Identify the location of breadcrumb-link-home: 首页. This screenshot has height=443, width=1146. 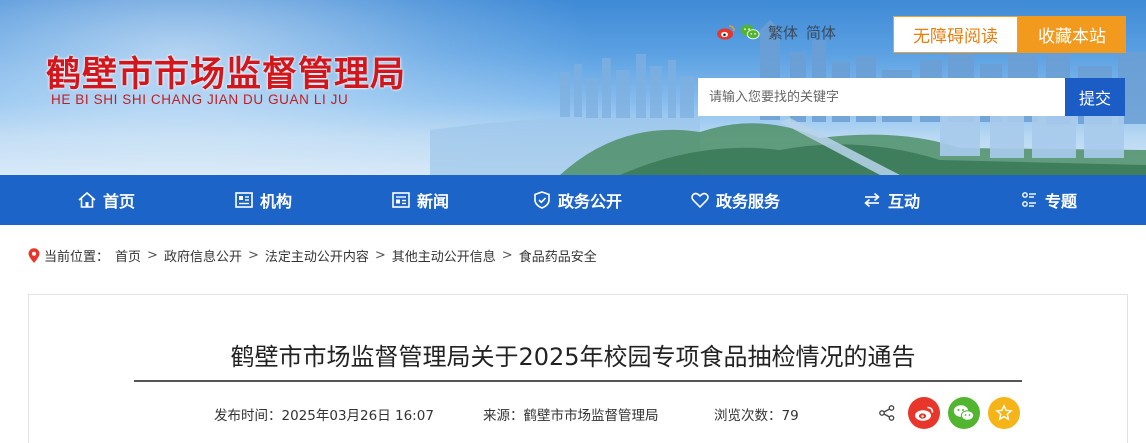
(128, 255).